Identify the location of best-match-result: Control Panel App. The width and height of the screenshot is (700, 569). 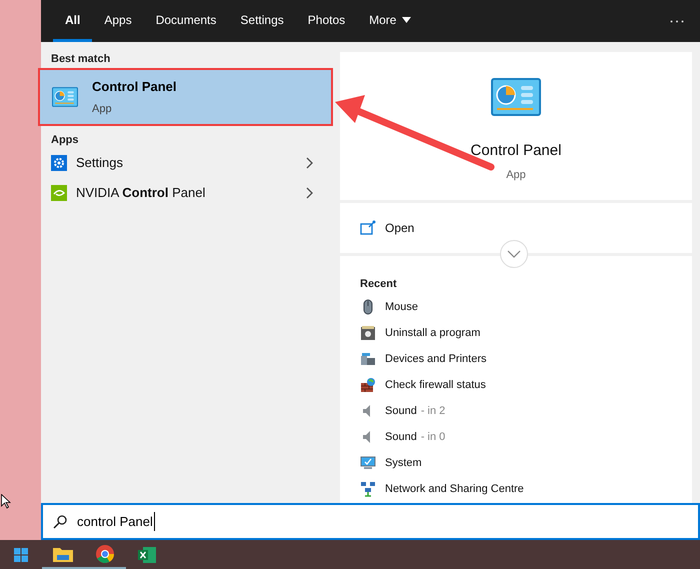
(185, 97).